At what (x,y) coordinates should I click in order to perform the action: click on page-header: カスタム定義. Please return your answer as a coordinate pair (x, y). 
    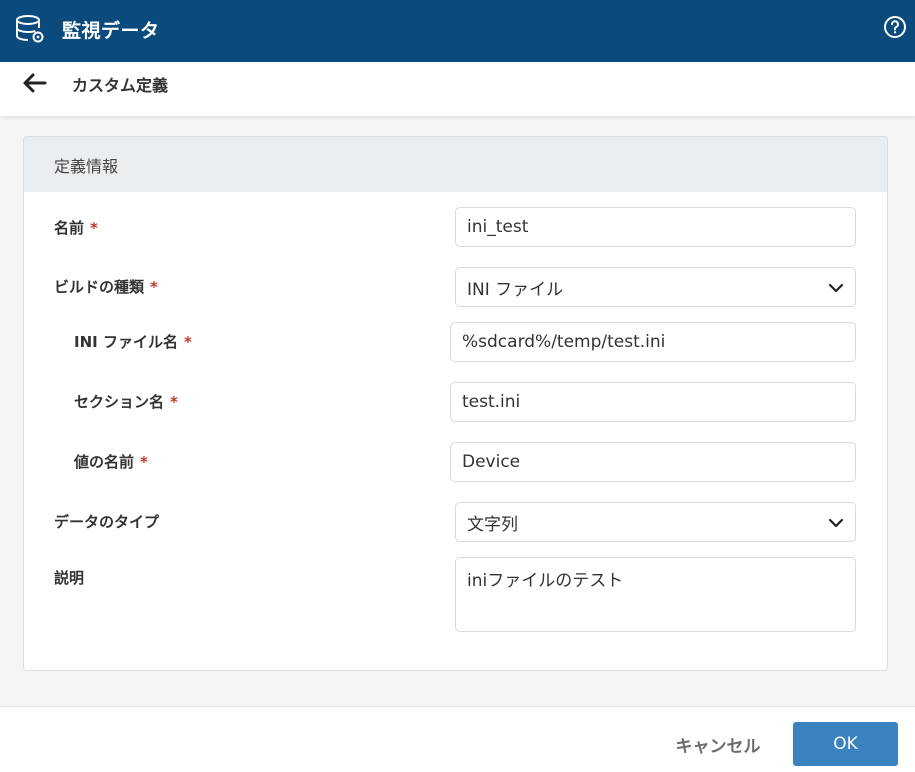
    Looking at the image, I should click on (457, 89).